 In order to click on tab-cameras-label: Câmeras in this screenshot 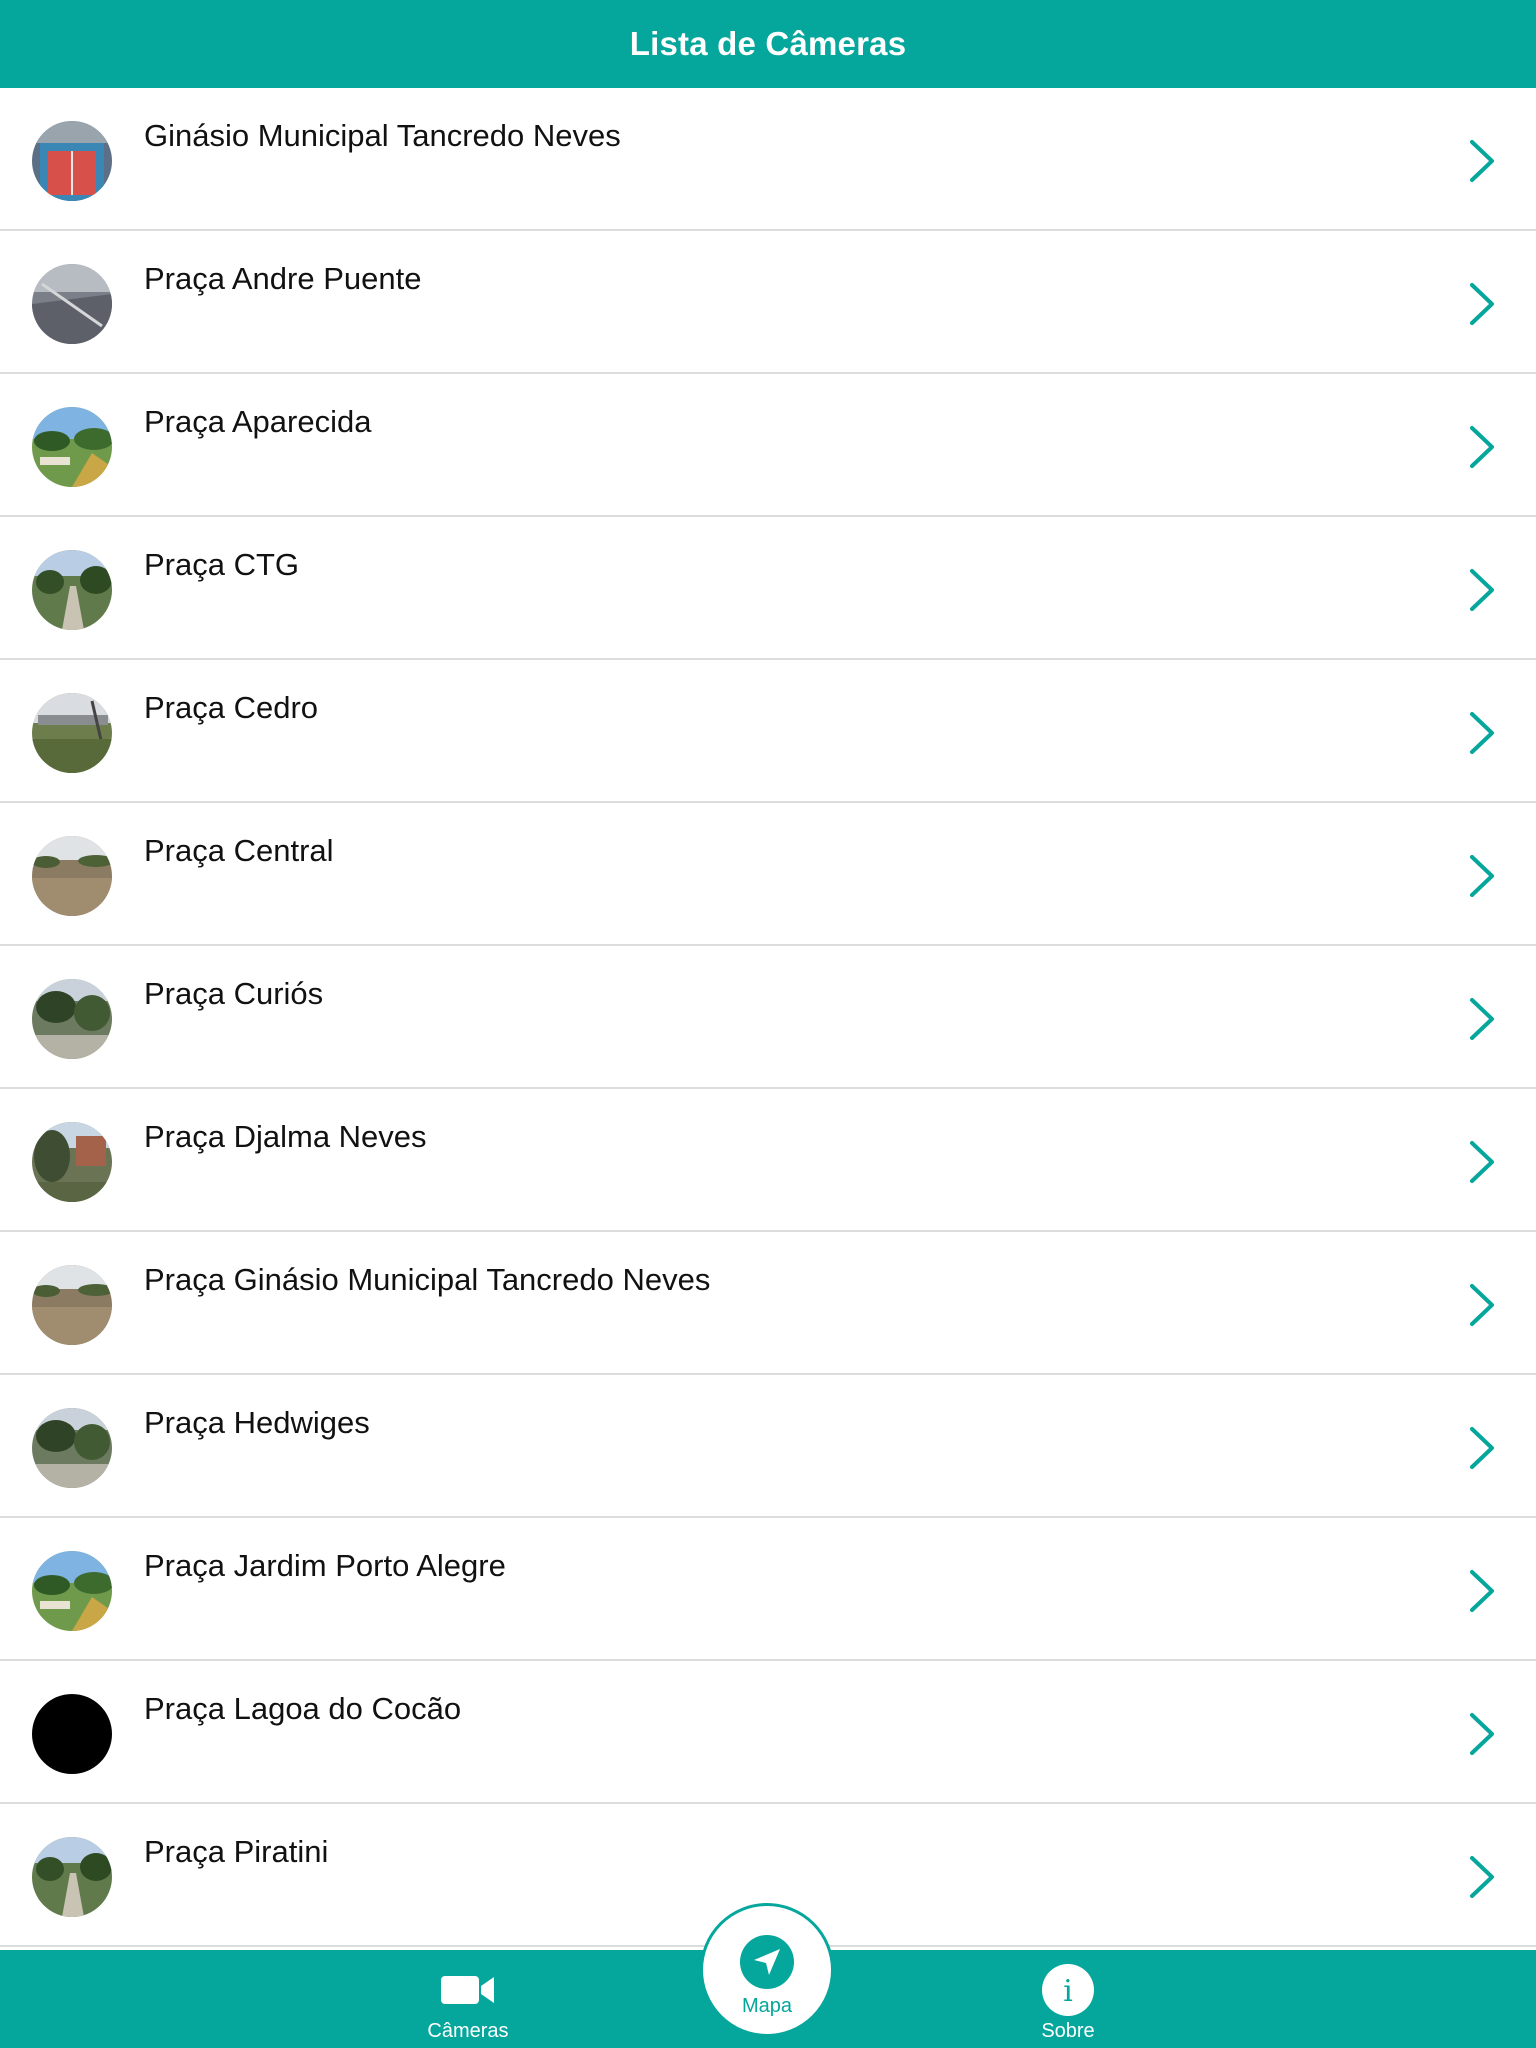, I will do `click(468, 2031)`.